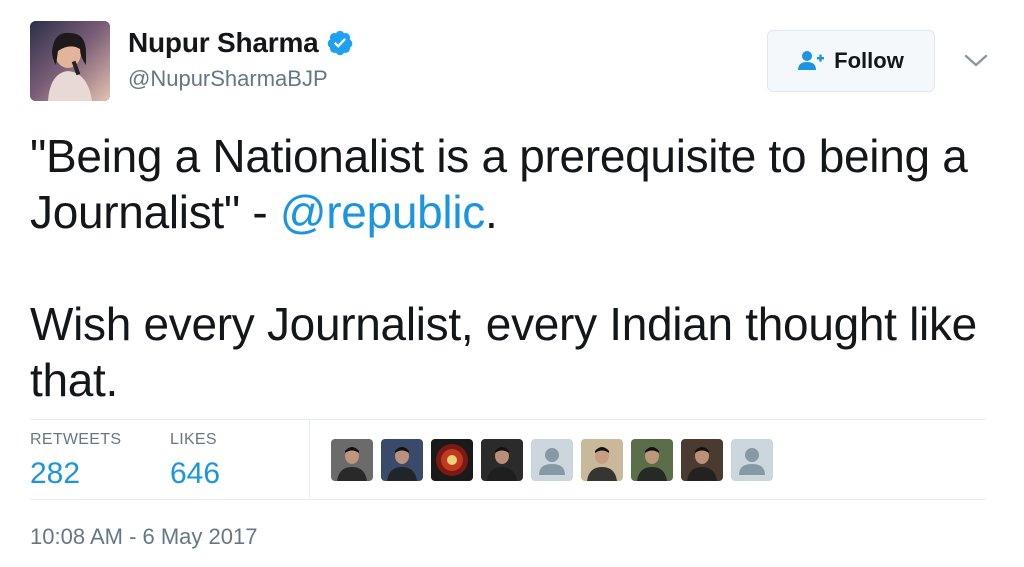 This screenshot has width=1024, height=567. I want to click on retweets-count: 282, so click(55, 473).